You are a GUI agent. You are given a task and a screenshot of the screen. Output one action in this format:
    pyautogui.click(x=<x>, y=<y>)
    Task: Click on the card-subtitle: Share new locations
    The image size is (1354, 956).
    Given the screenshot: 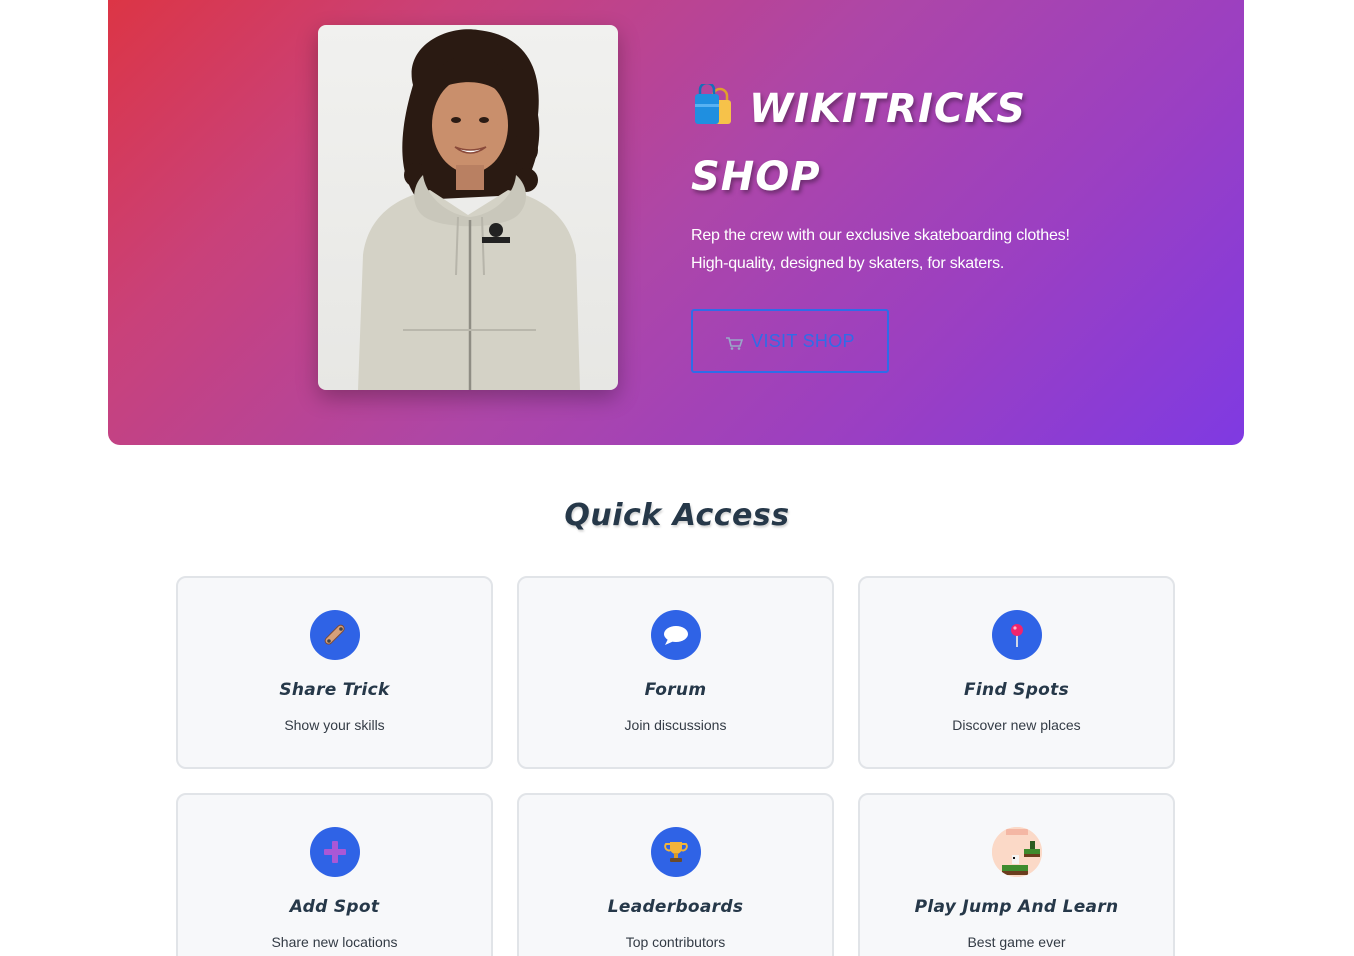 What is the action you would take?
    pyautogui.click(x=334, y=942)
    